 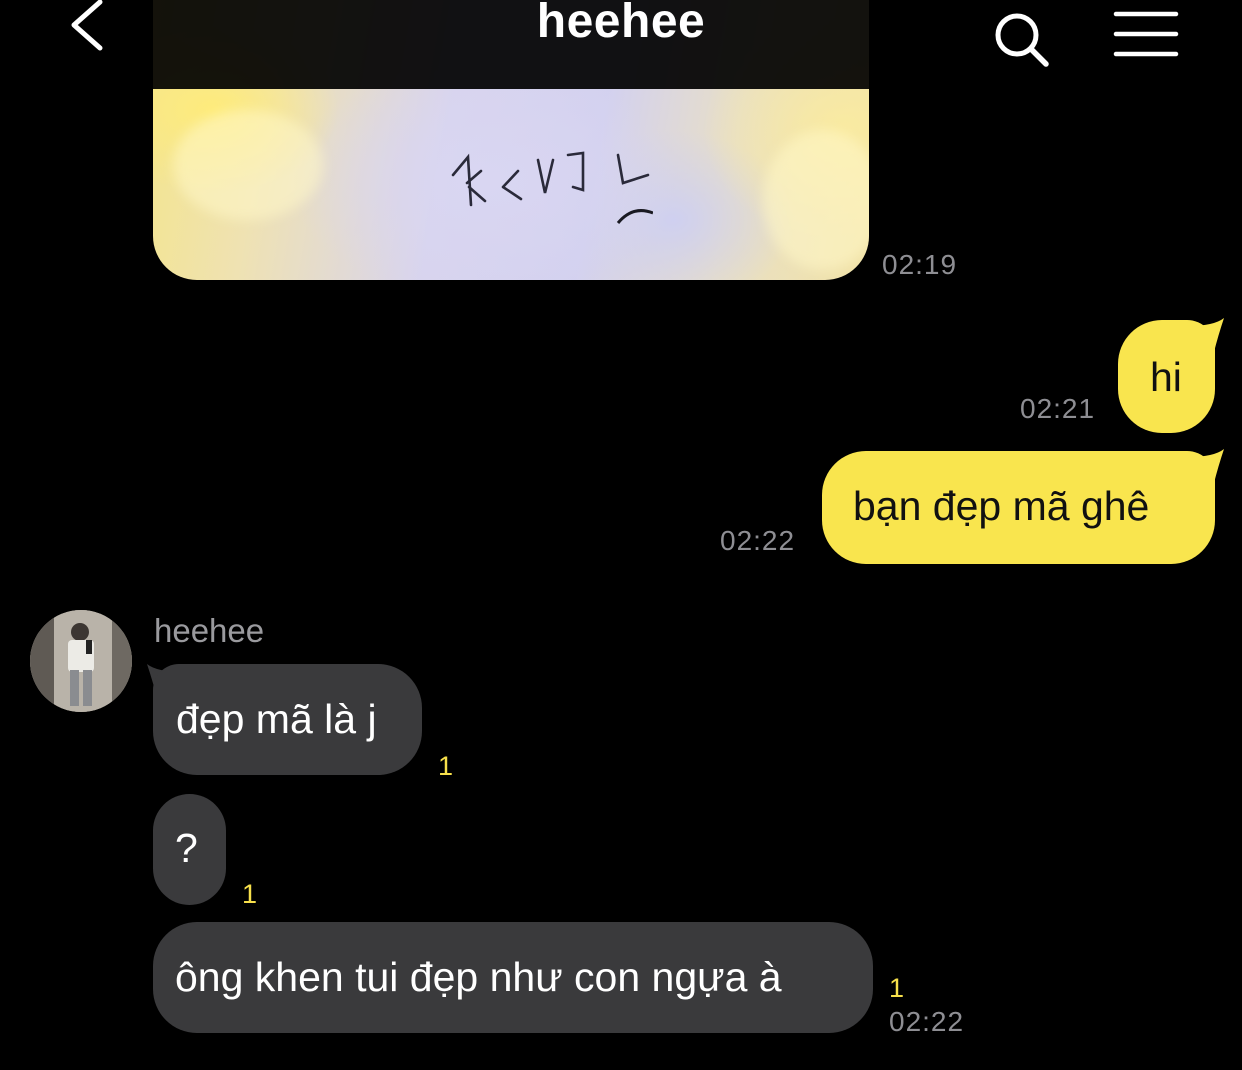 What do you see at coordinates (1166, 377) in the screenshot?
I see `message-text: hi` at bounding box center [1166, 377].